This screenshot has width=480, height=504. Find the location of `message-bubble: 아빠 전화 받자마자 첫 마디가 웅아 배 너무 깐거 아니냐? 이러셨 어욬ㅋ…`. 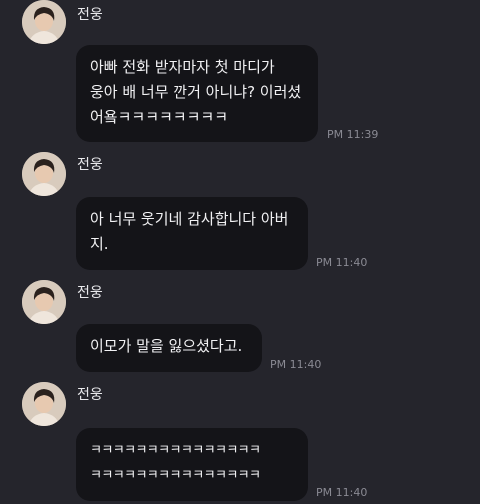

message-bubble: 아빠 전화 받자마자 첫 마디가 웅아 배 너무 깐거 아니냐? 이러셨 어욬ㅋ… is located at coordinates (197, 93).